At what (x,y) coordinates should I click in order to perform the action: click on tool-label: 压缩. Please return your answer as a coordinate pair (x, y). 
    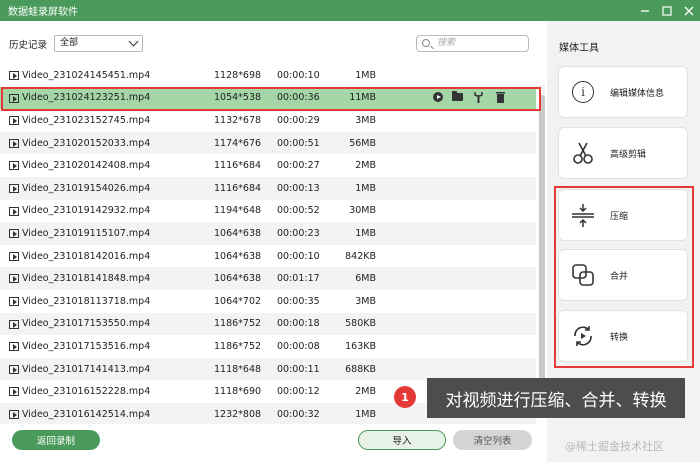
    Looking at the image, I should click on (619, 216).